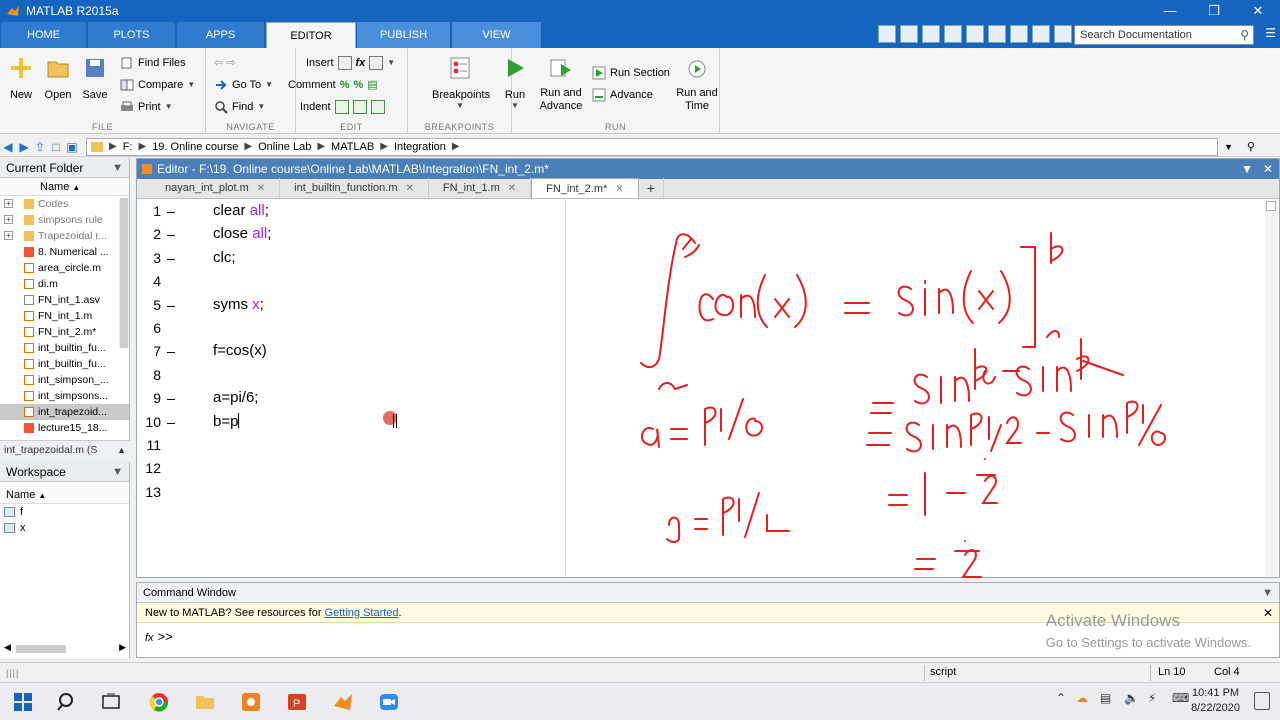  What do you see at coordinates (41, 649) in the screenshot?
I see `workspace-scroll-thumb` at bounding box center [41, 649].